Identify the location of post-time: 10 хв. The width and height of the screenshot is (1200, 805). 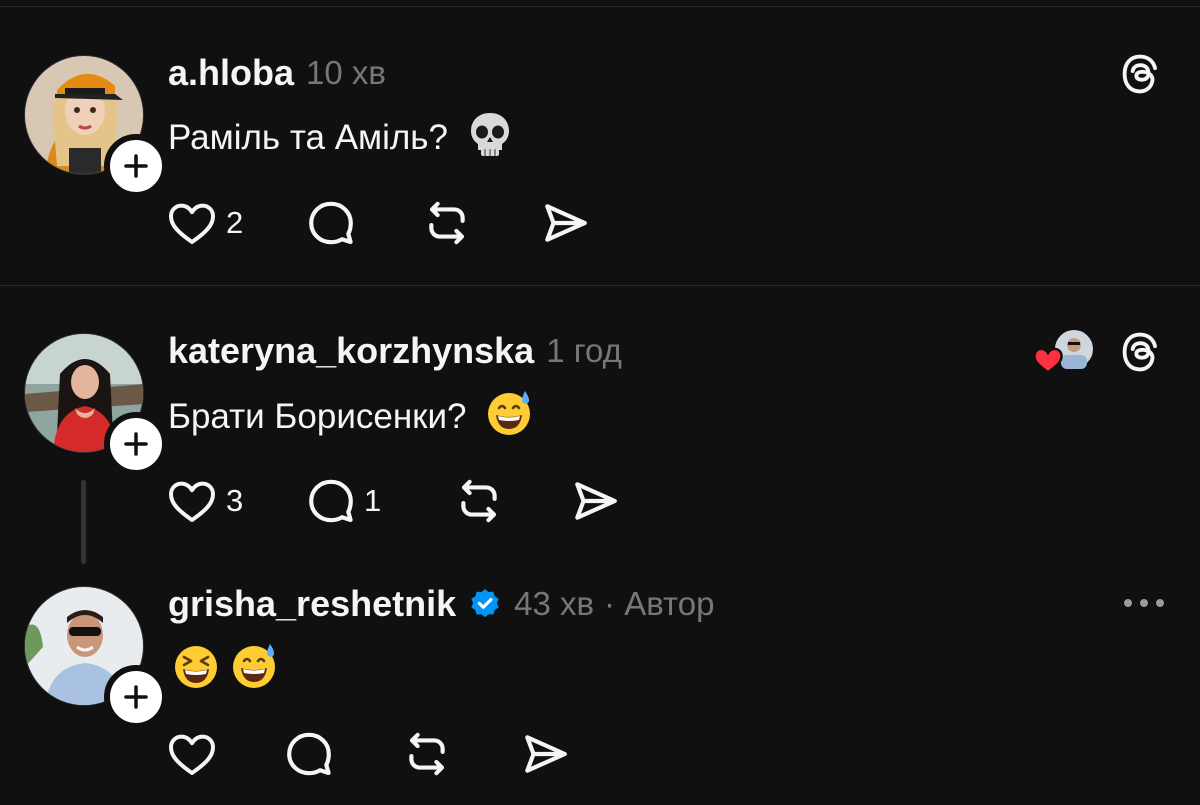
(346, 73).